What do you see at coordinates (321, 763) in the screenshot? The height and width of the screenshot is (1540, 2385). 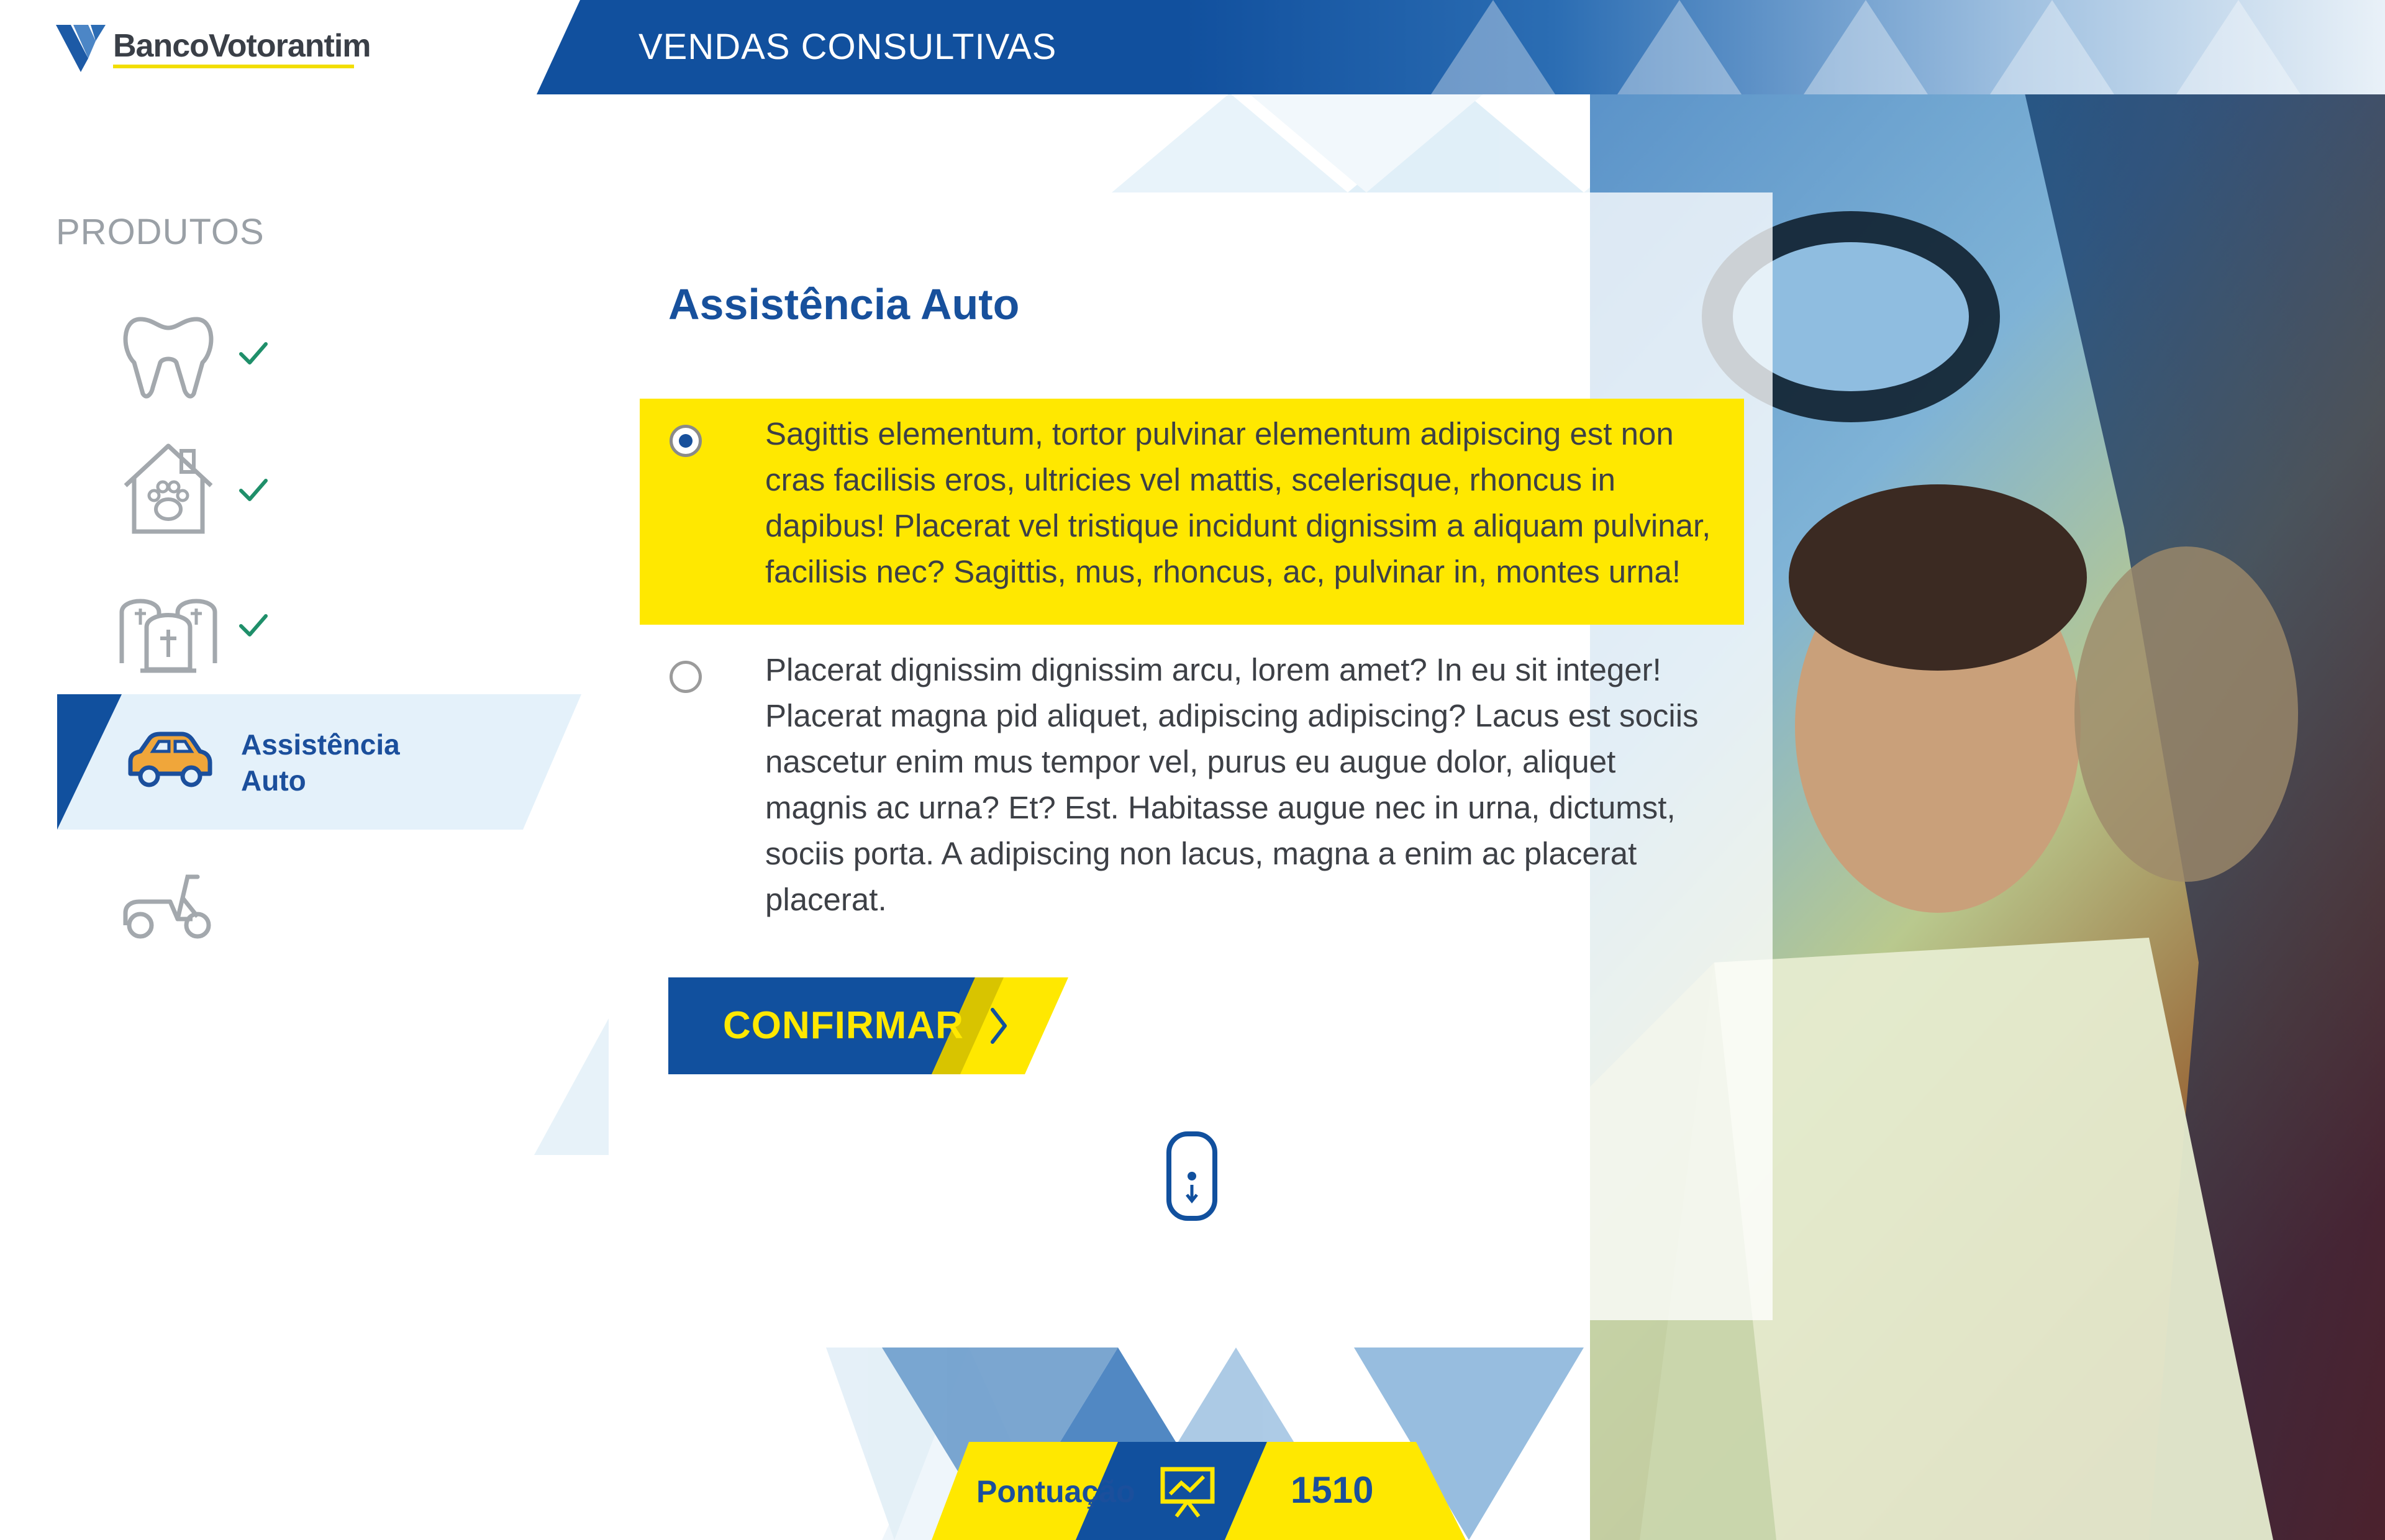 I see `sidebar-item-label: Assistência Auto` at bounding box center [321, 763].